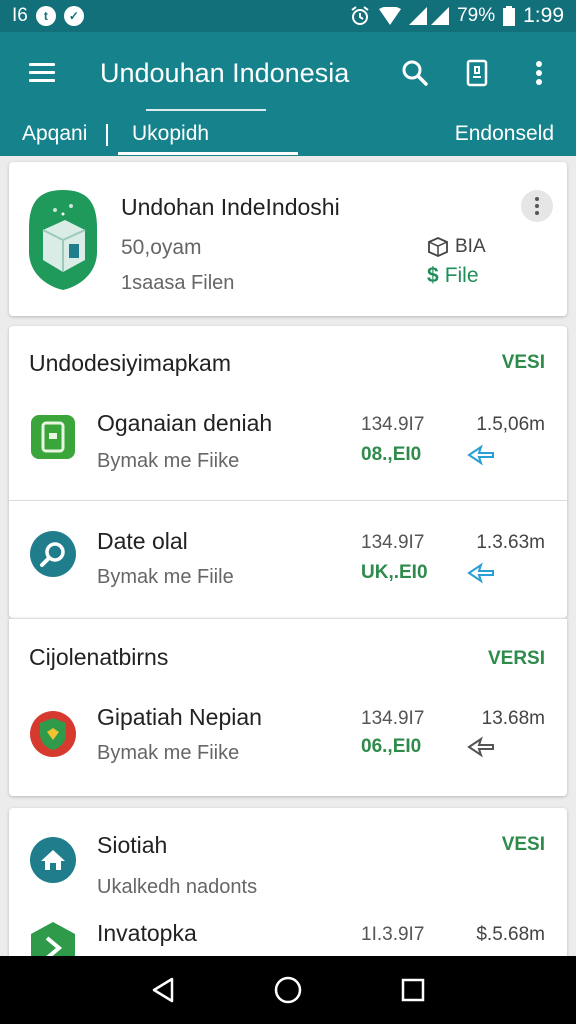 This screenshot has height=1024, width=576. Describe the element at coordinates (390, 16) in the screenshot. I see `wifi-icon` at that location.